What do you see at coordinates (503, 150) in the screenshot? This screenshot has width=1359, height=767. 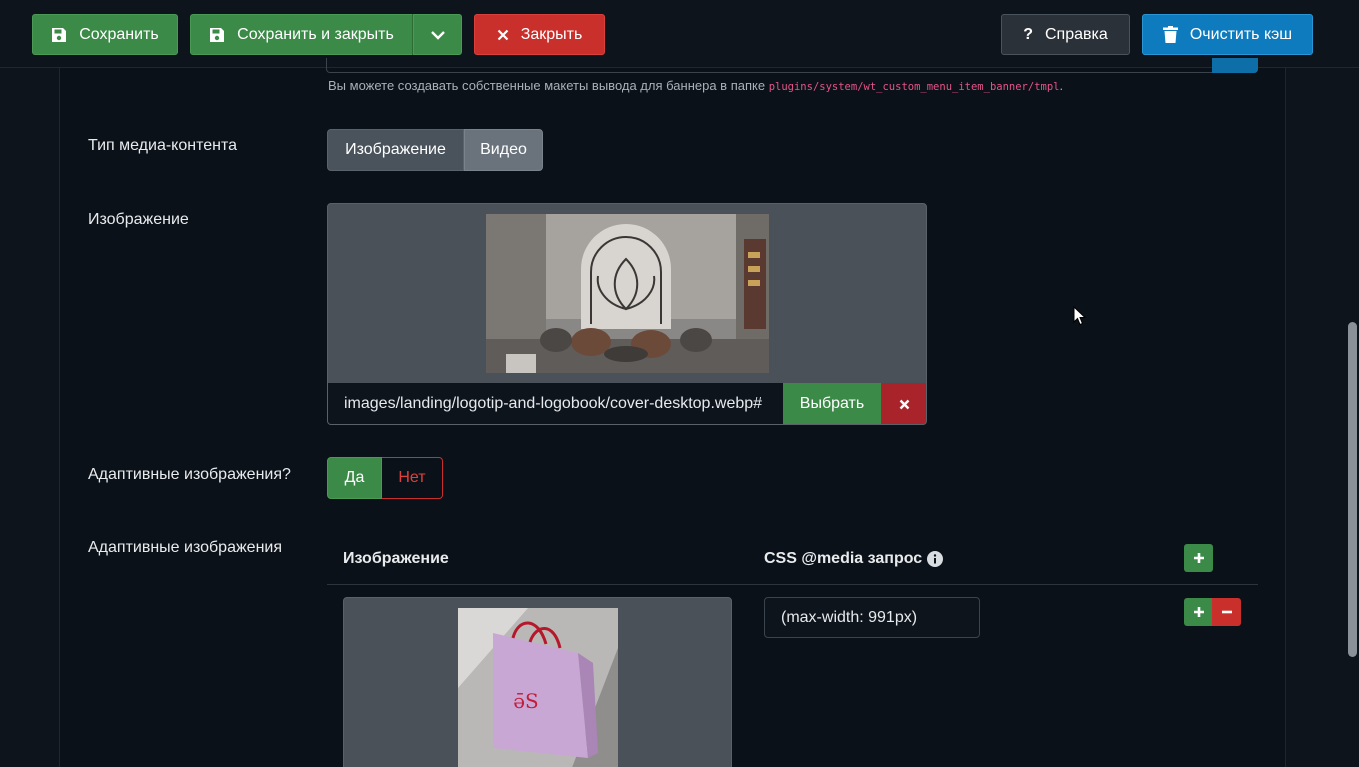 I see `media-type-option-video: Видео` at bounding box center [503, 150].